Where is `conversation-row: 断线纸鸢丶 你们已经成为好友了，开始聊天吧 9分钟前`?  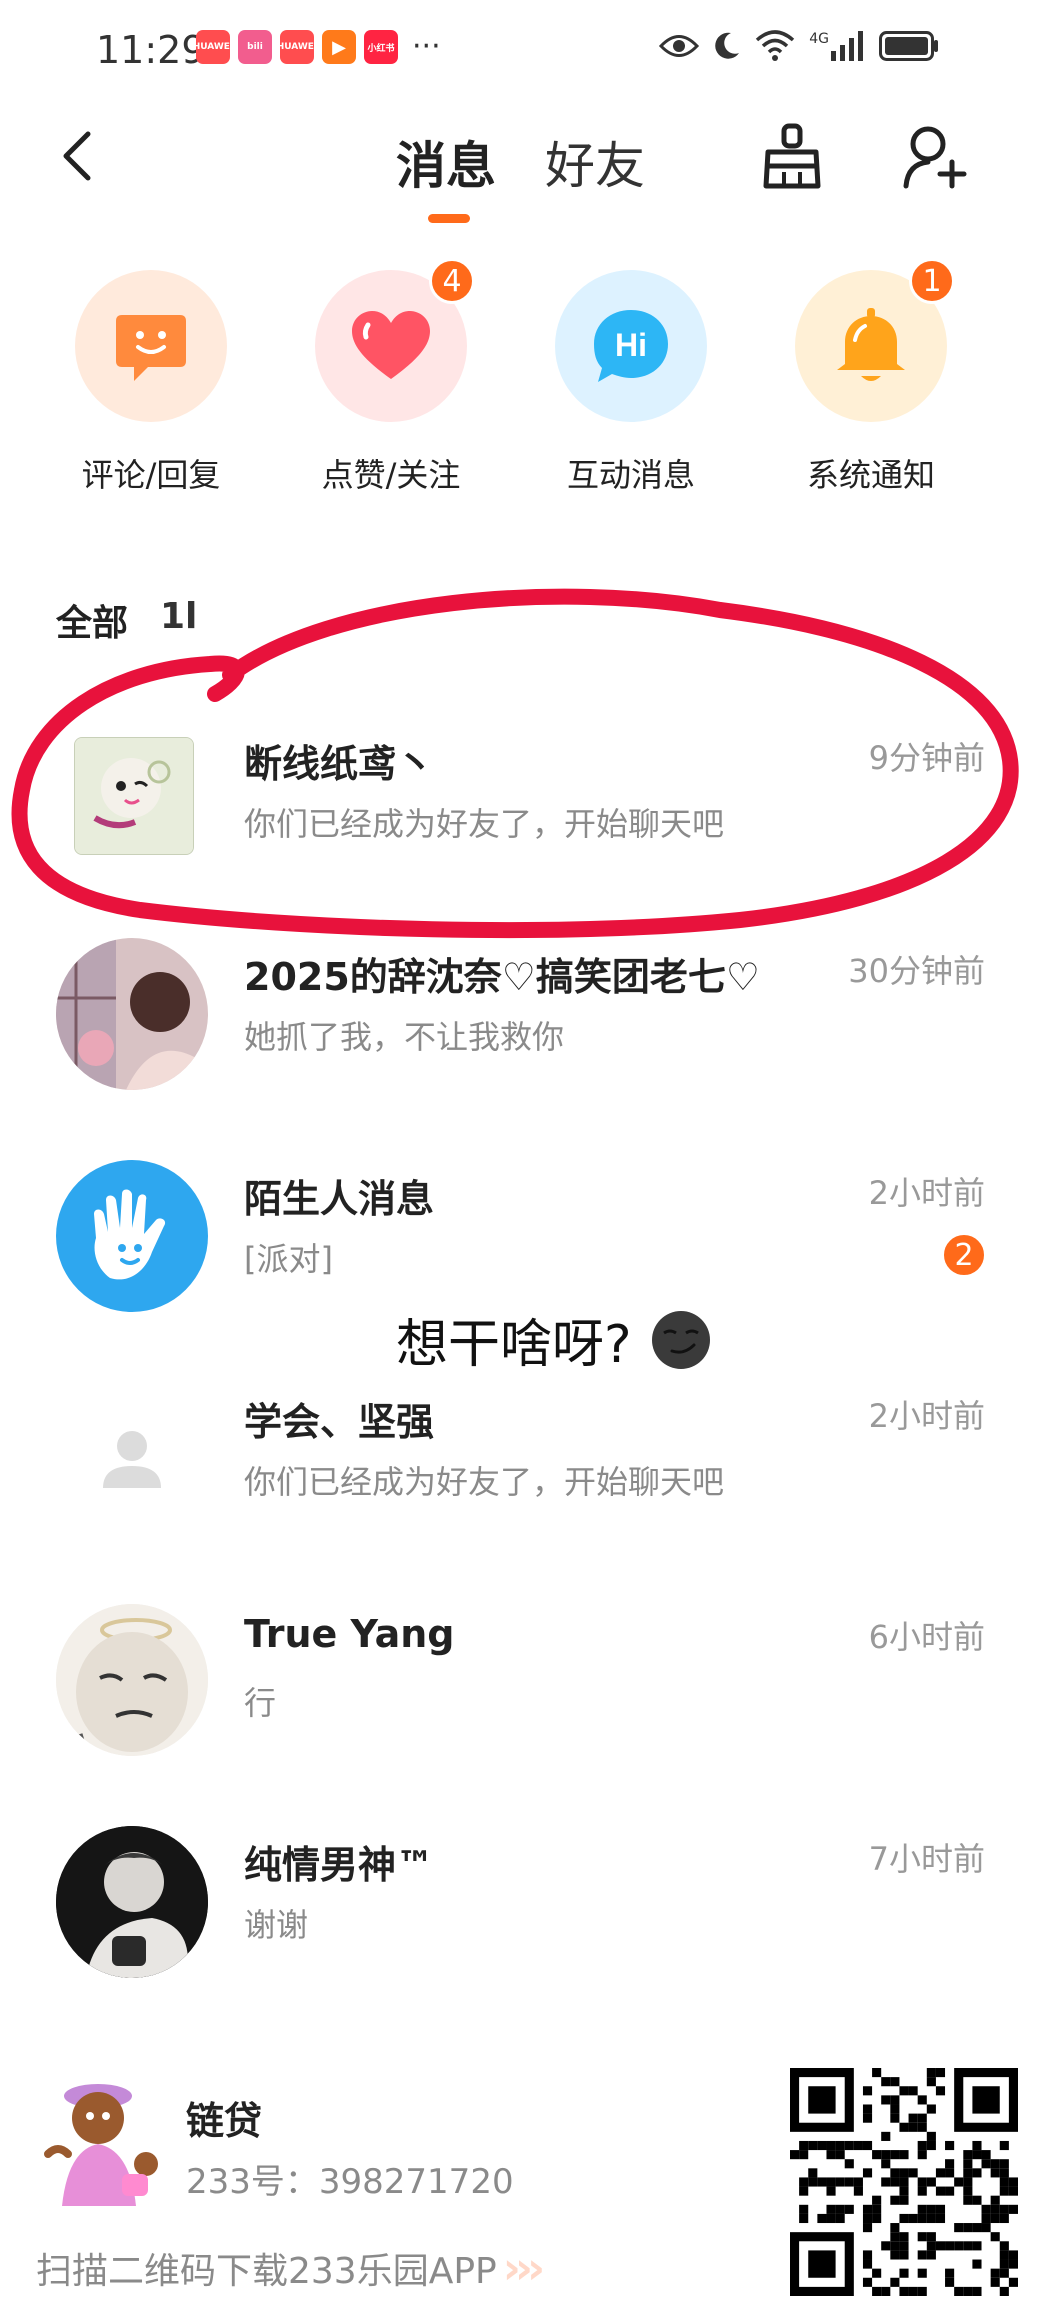
conversation-row: 断线纸鸢丶 你们已经成为好友了，开始聊天吧 9分钟前 is located at coordinates (521, 825).